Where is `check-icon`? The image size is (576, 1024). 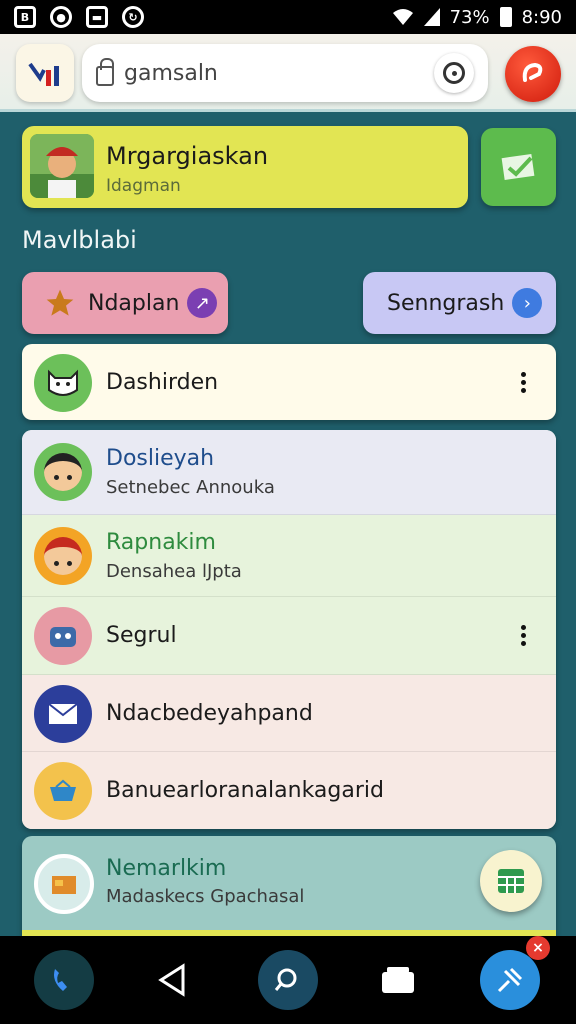
check-icon is located at coordinates (517, 167).